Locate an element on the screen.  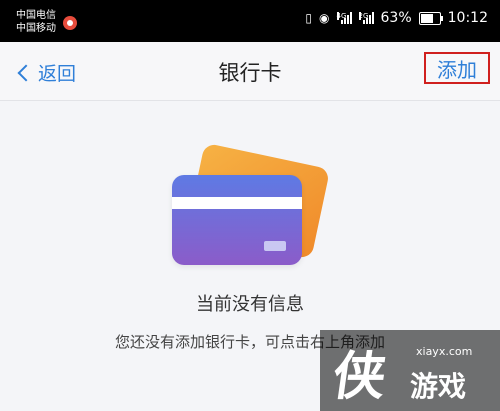
card-front-illustration is located at coordinates (237, 220).